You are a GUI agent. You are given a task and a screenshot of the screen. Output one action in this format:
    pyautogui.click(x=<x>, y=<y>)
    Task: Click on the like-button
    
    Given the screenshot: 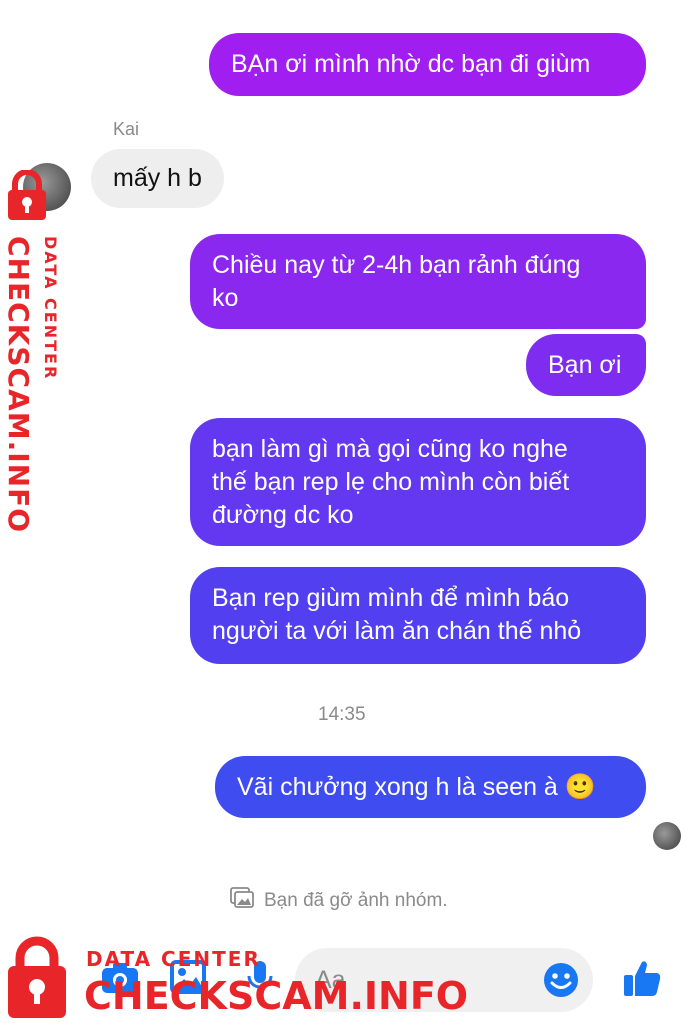 What is the action you would take?
    pyautogui.click(x=642, y=980)
    